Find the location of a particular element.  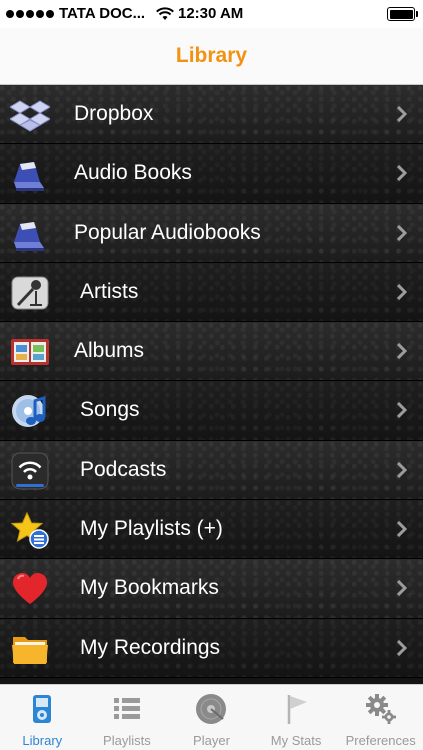

star-playlist-icon is located at coordinates (29, 530).